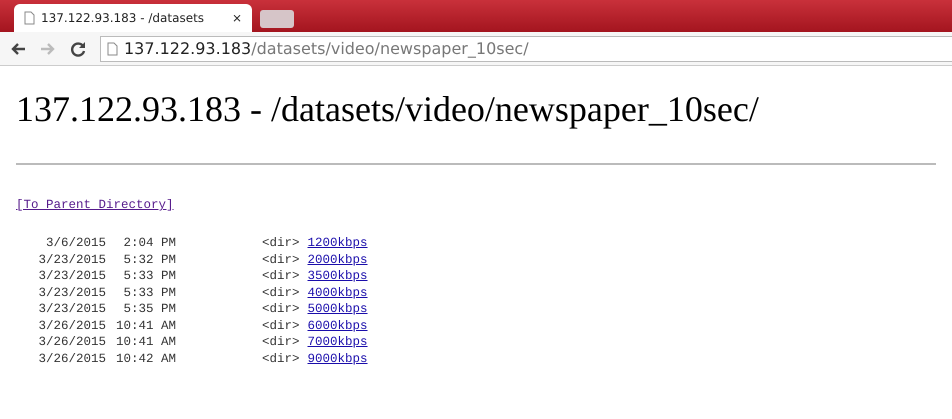 Image resolution: width=952 pixels, height=419 pixels. Describe the element at coordinates (149, 243) in the screenshot. I see `time-text: 2:04 PM` at that location.